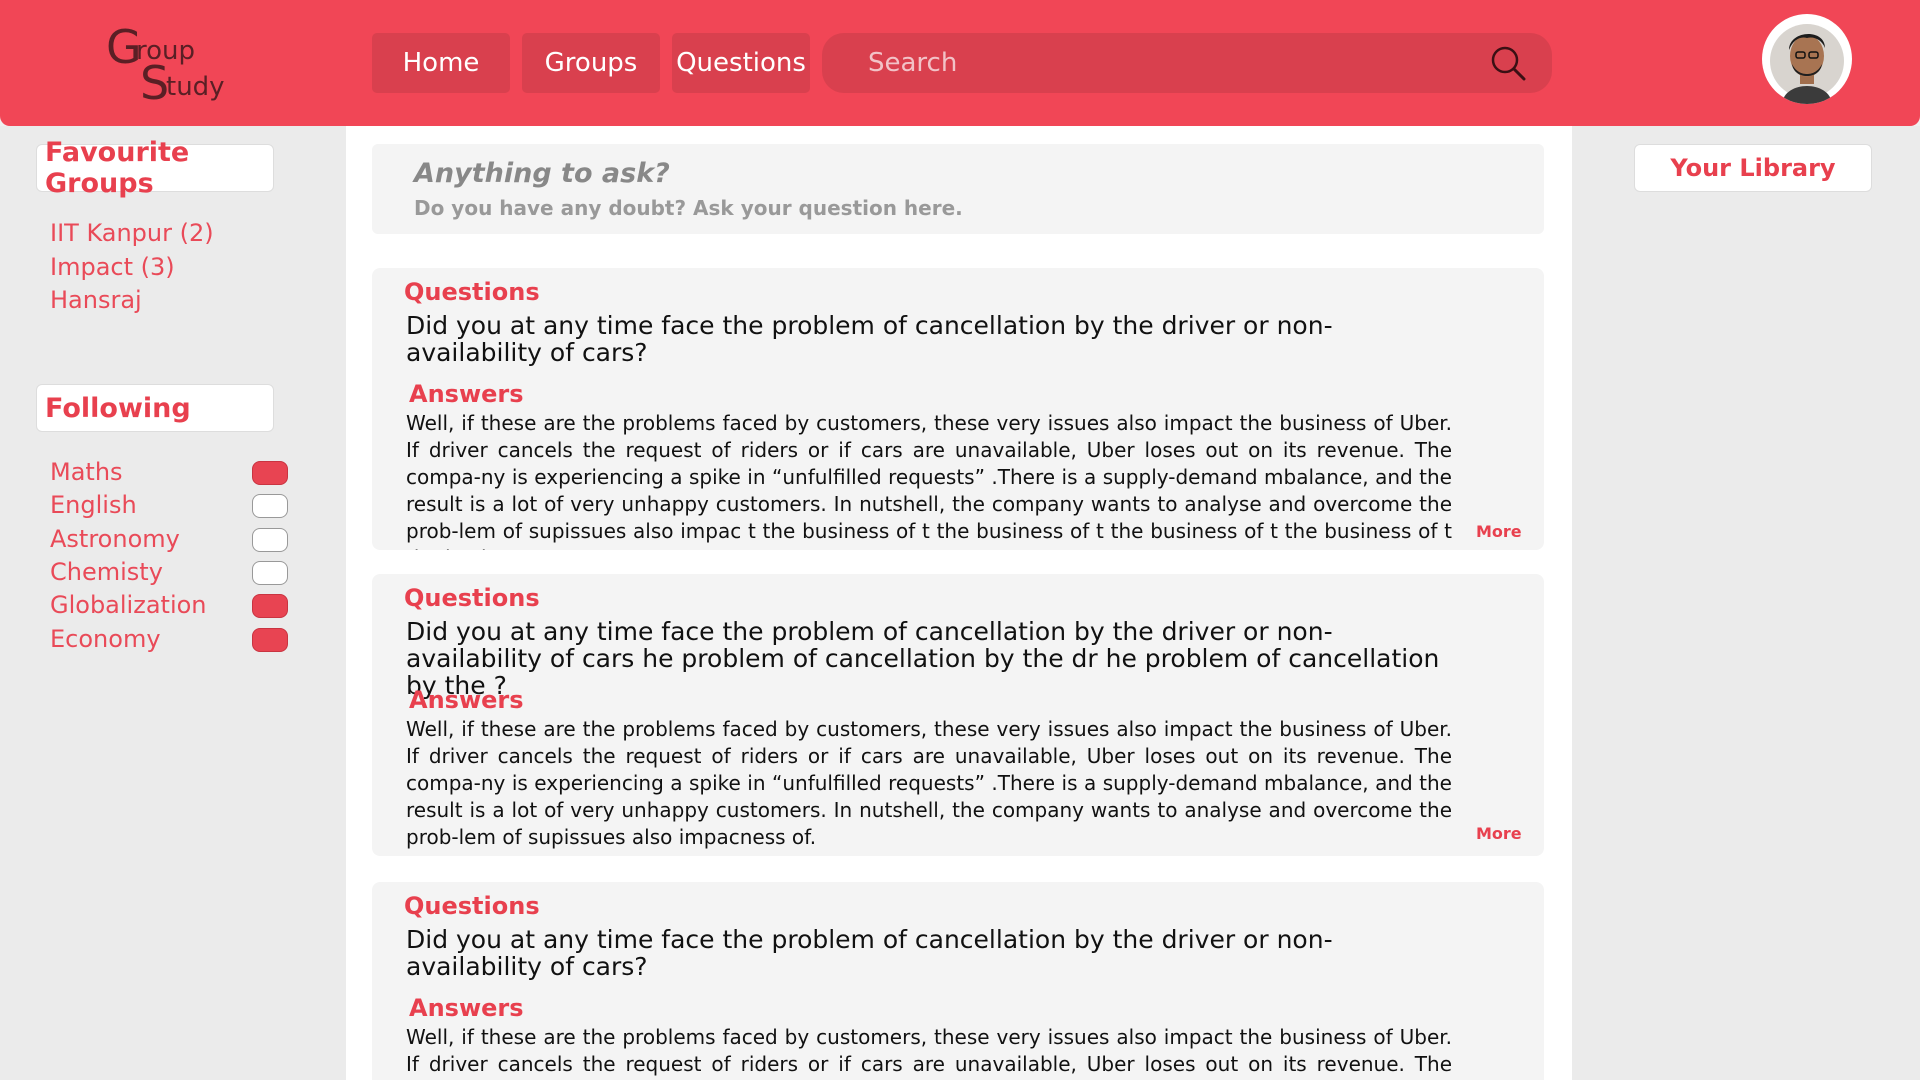 Image resolution: width=1920 pixels, height=1080 pixels. Describe the element at coordinates (170, 572) in the screenshot. I see `following-item-chemisty: Chemisty` at that location.